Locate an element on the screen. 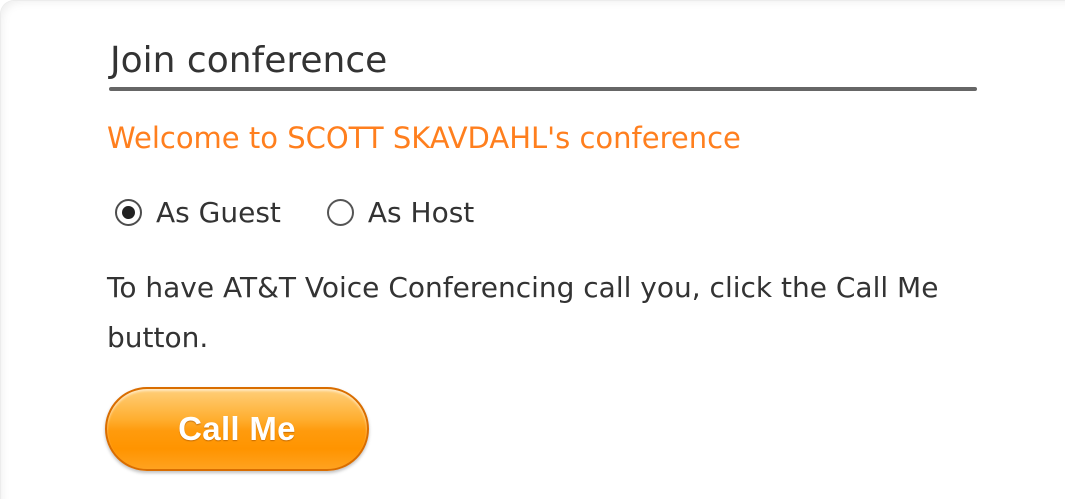 The height and width of the screenshot is (499, 1065). guest-radio-option: As Guest is located at coordinates (198, 212).